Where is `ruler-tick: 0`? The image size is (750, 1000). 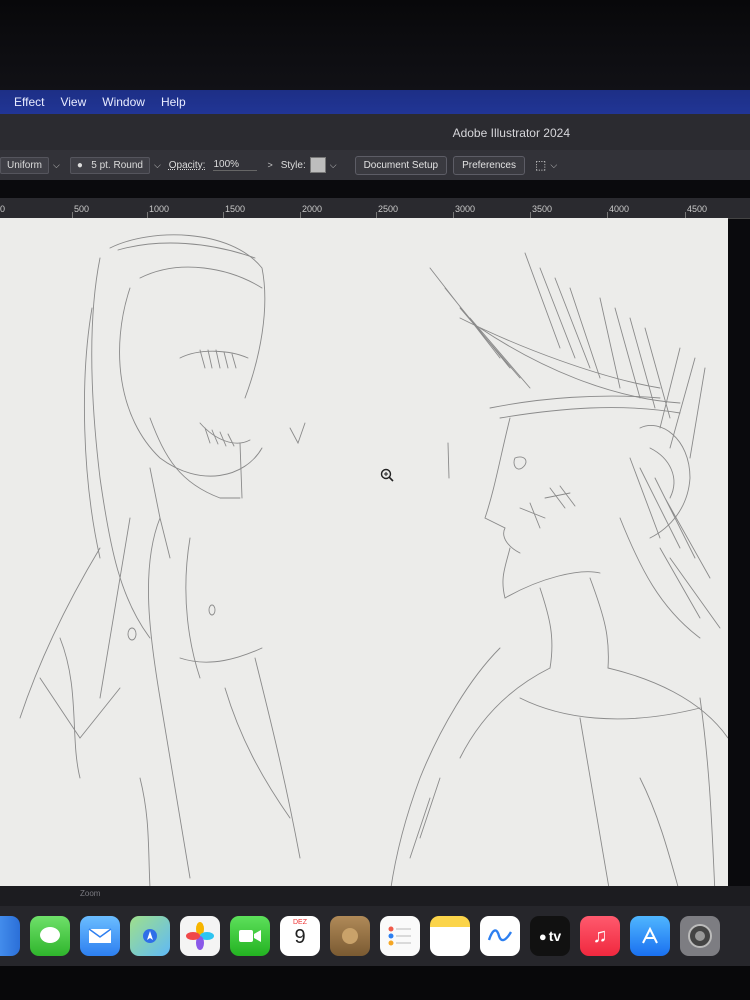
ruler-tick: 0 is located at coordinates (3, 209).